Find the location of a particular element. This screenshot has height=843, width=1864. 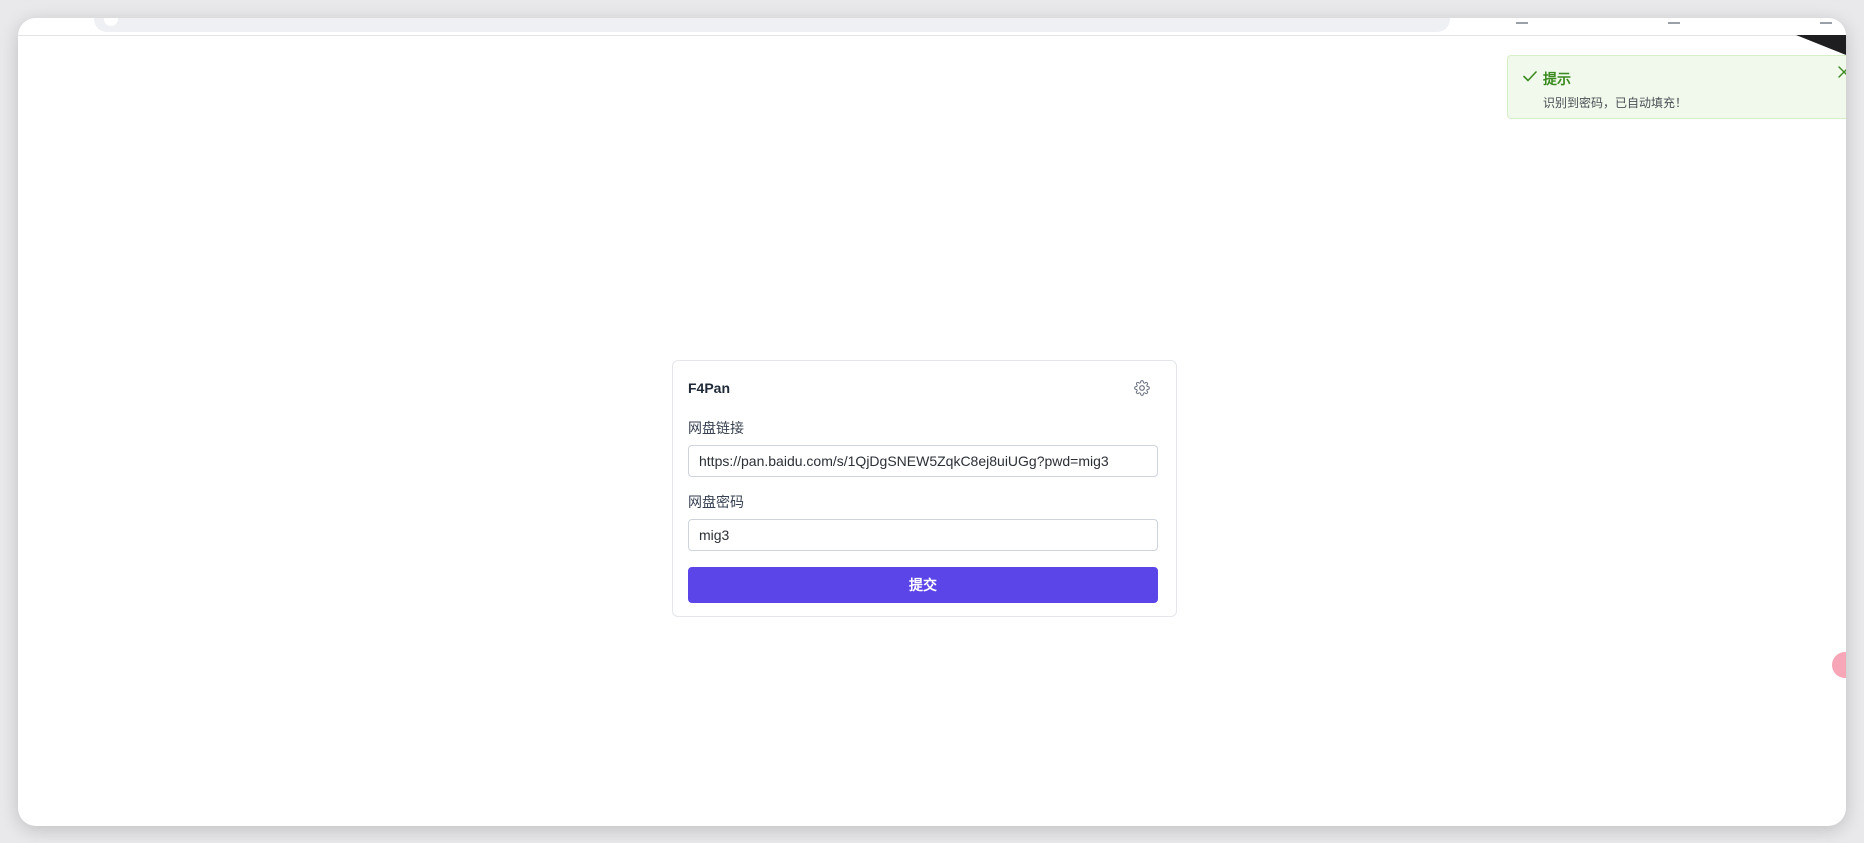

floating-helper-bubble is located at coordinates (1839, 665).